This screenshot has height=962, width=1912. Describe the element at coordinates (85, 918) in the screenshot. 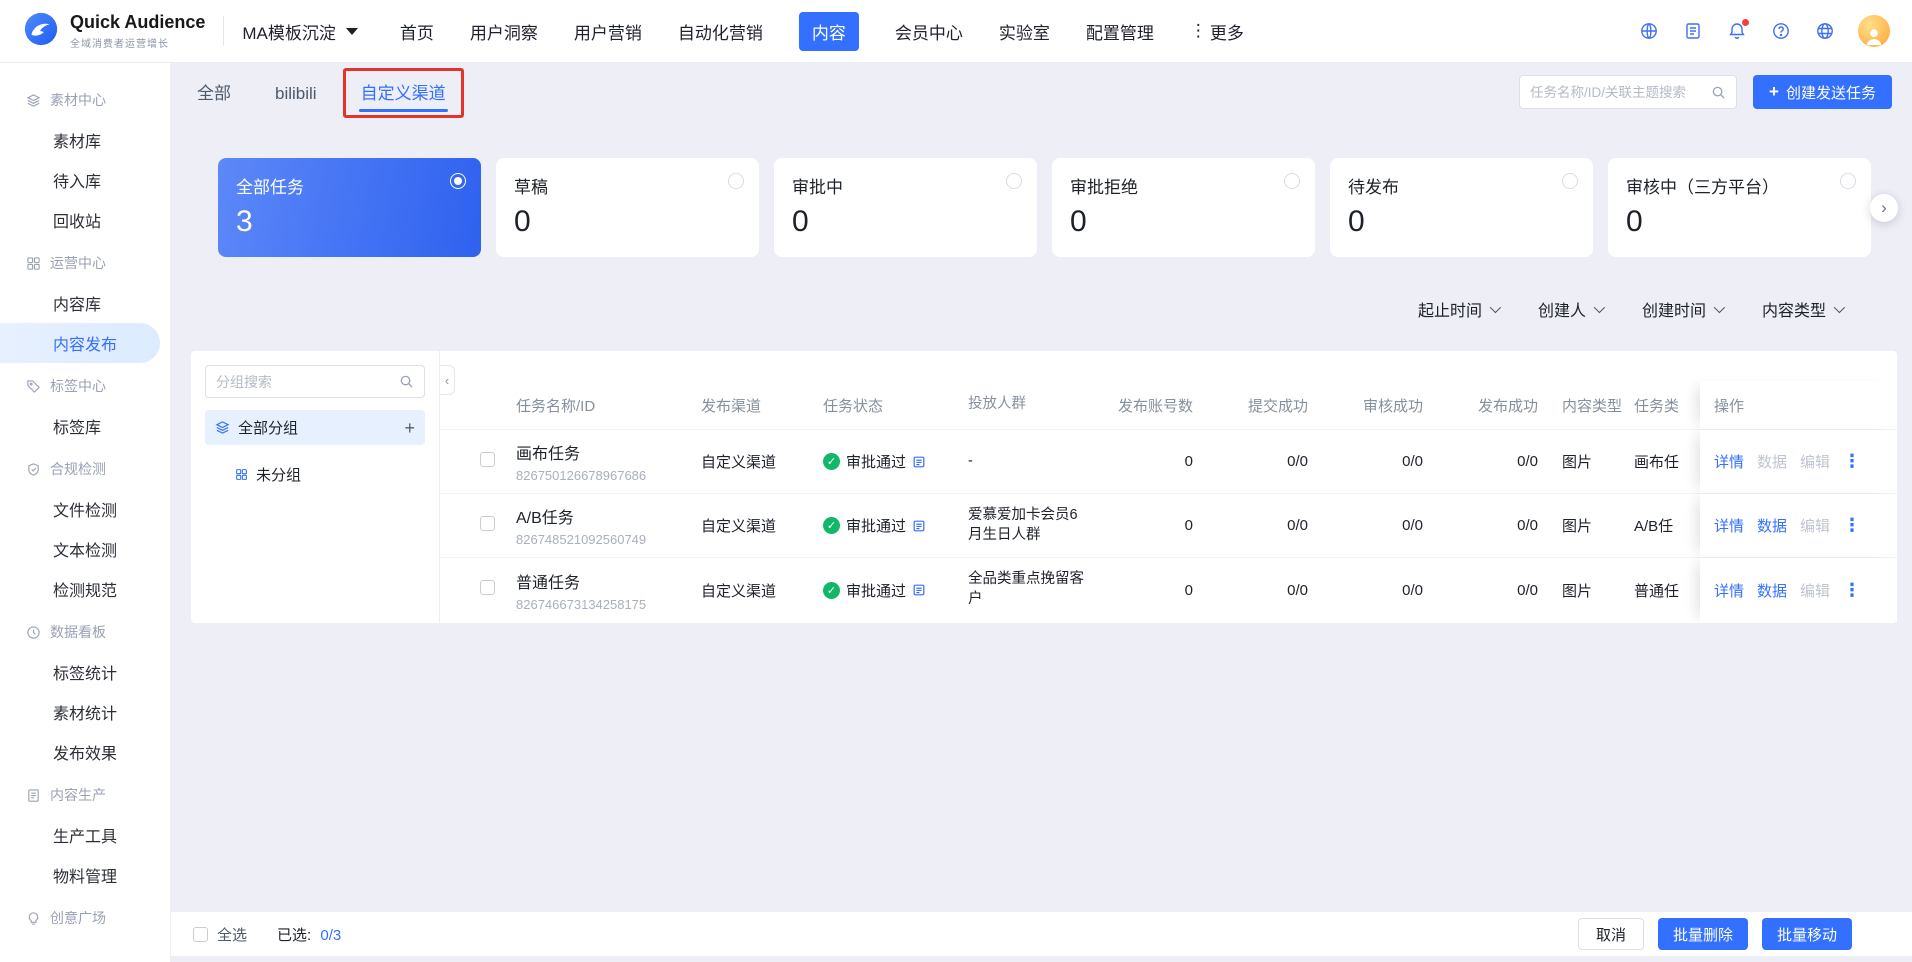

I see `sidebar-section-creative-plaza: 创意广场` at that location.